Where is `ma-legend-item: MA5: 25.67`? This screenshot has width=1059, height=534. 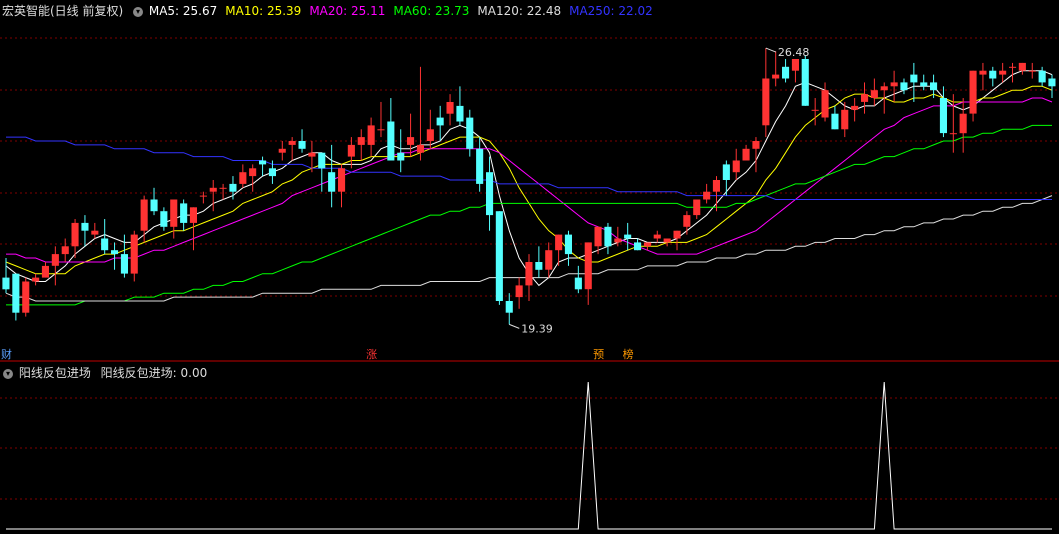 ma-legend-item: MA5: 25.67 is located at coordinates (183, 11).